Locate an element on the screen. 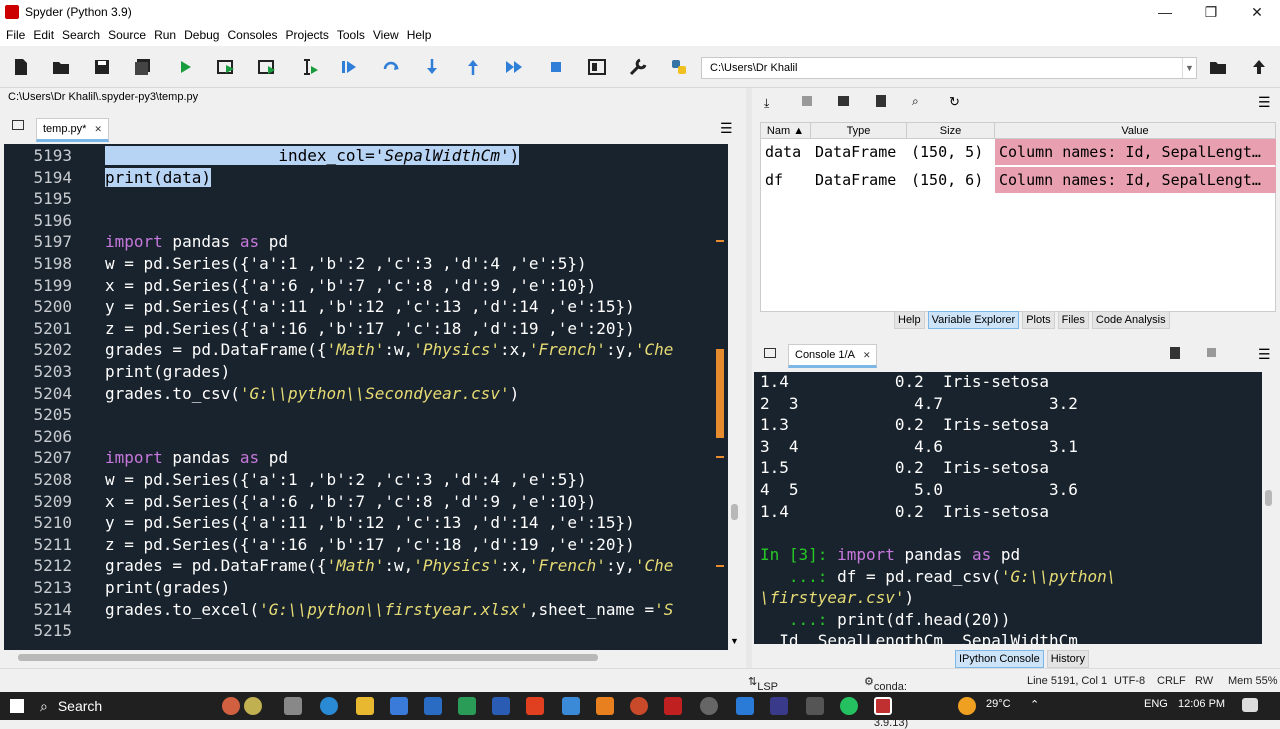 The width and height of the screenshot is (1280, 729). column-header-type: Type is located at coordinates (859, 131).